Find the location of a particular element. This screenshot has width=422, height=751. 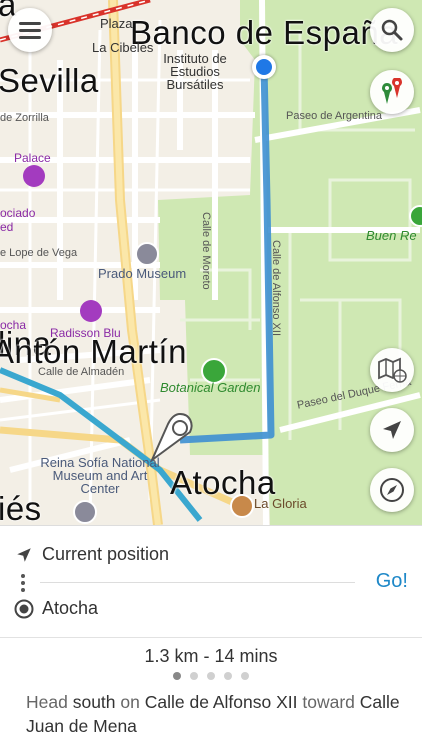

poi-label: Plaza is located at coordinates (116, 23).